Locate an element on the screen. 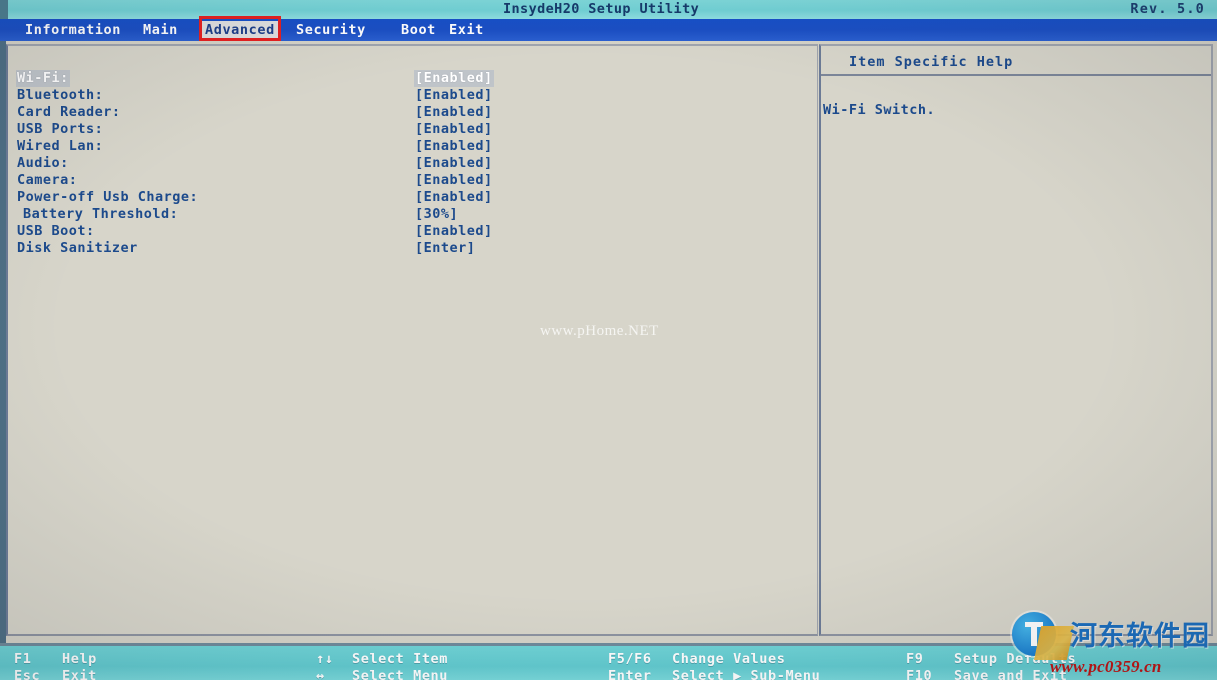  help-panel-body: Wi-Fi Switch. is located at coordinates (1016, 110).